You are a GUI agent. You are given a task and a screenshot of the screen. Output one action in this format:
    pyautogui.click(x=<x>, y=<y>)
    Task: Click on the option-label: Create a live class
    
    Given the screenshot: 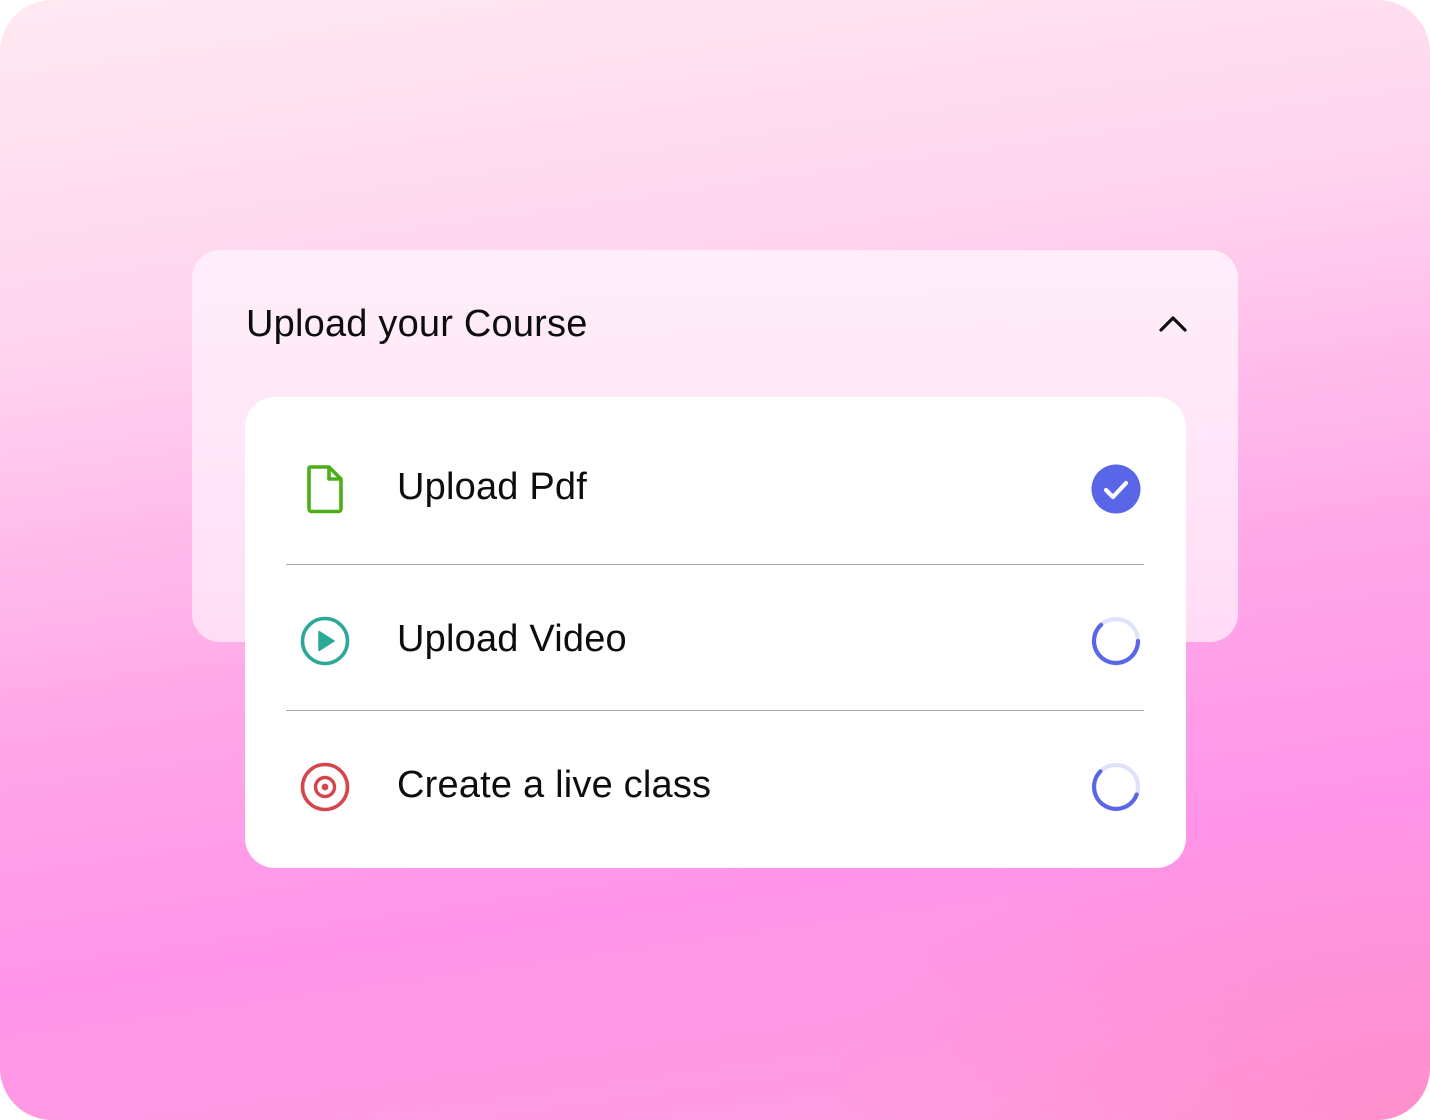 What is the action you would take?
    pyautogui.click(x=554, y=785)
    